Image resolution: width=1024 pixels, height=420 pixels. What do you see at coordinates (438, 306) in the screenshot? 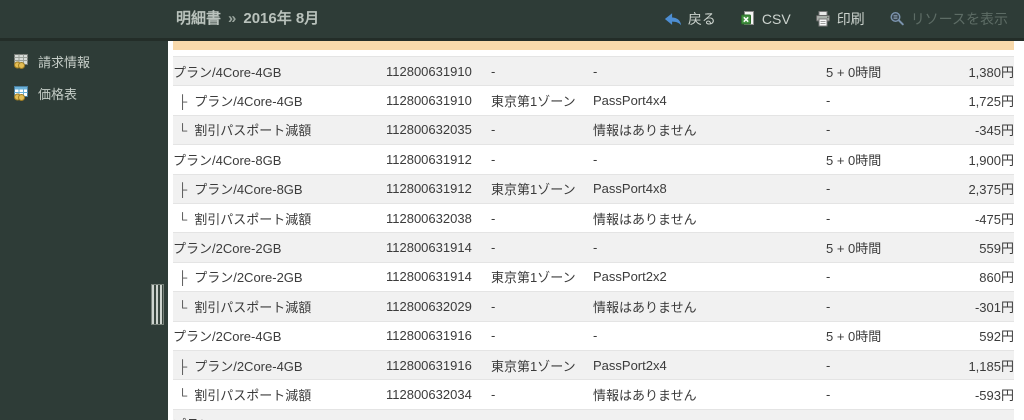
I see `item-id-cell: 112800632029` at bounding box center [438, 306].